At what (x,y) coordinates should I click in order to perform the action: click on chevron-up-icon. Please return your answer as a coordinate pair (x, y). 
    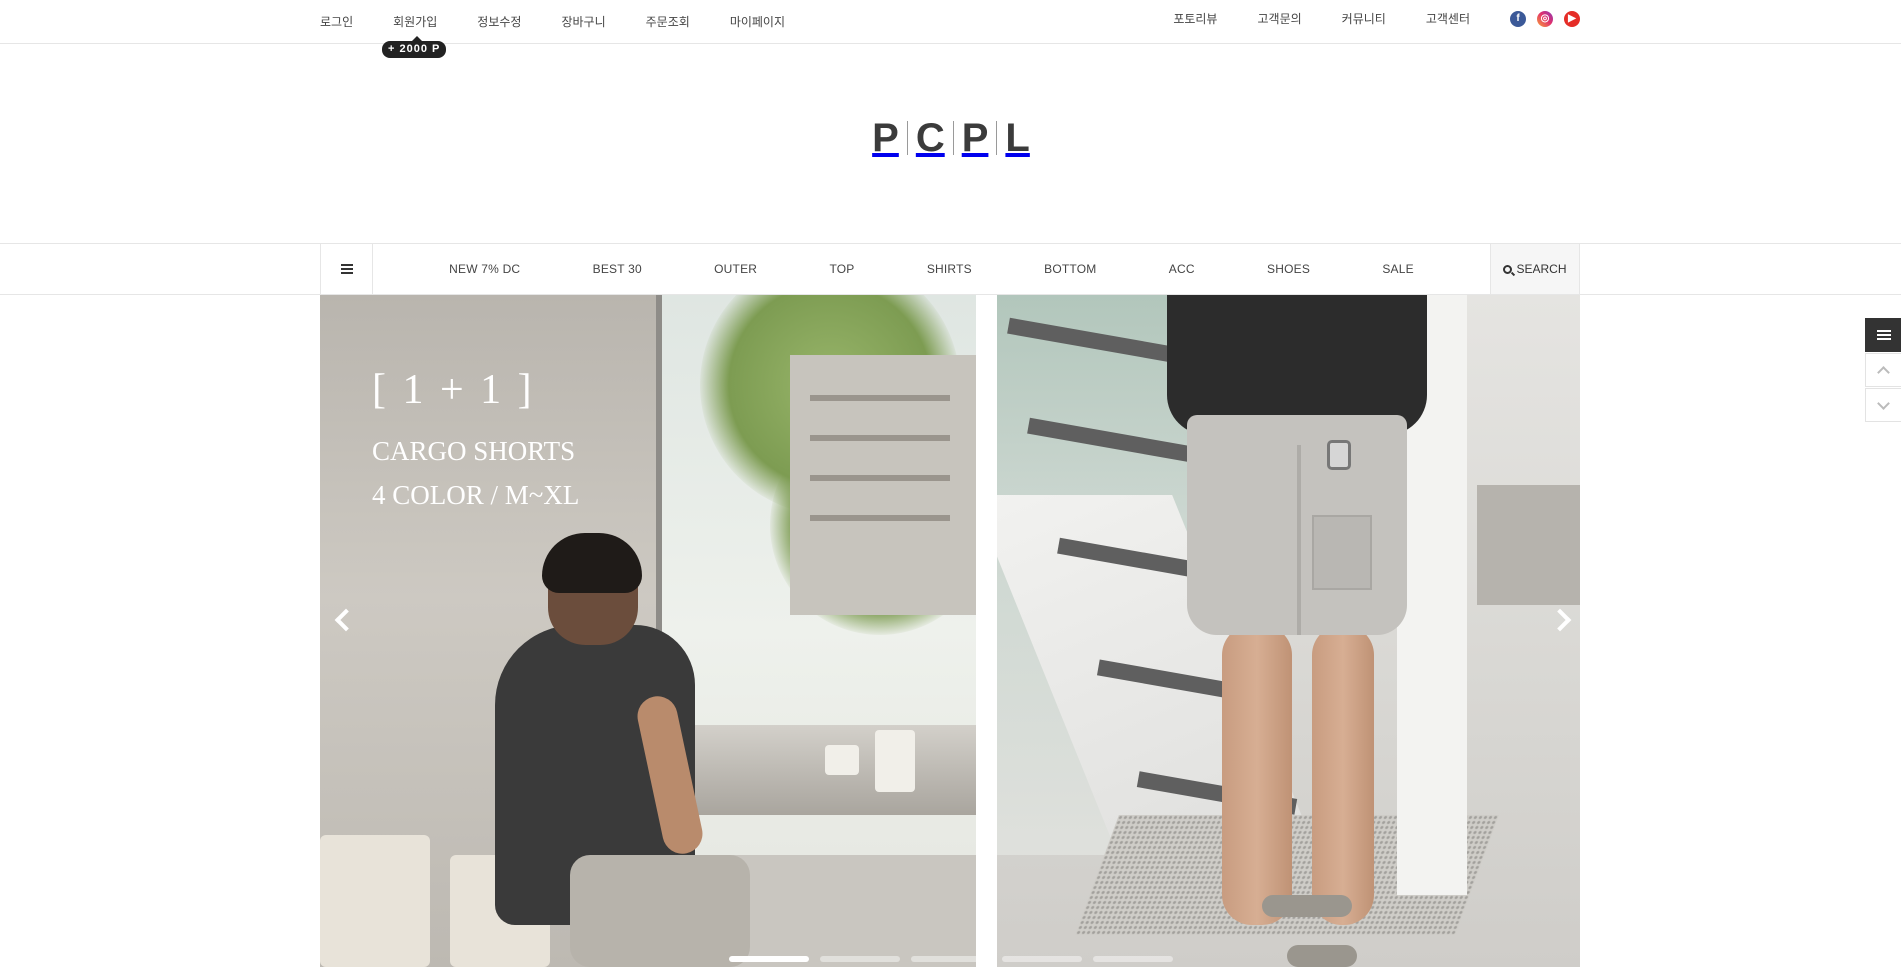
    Looking at the image, I should click on (1883, 372).